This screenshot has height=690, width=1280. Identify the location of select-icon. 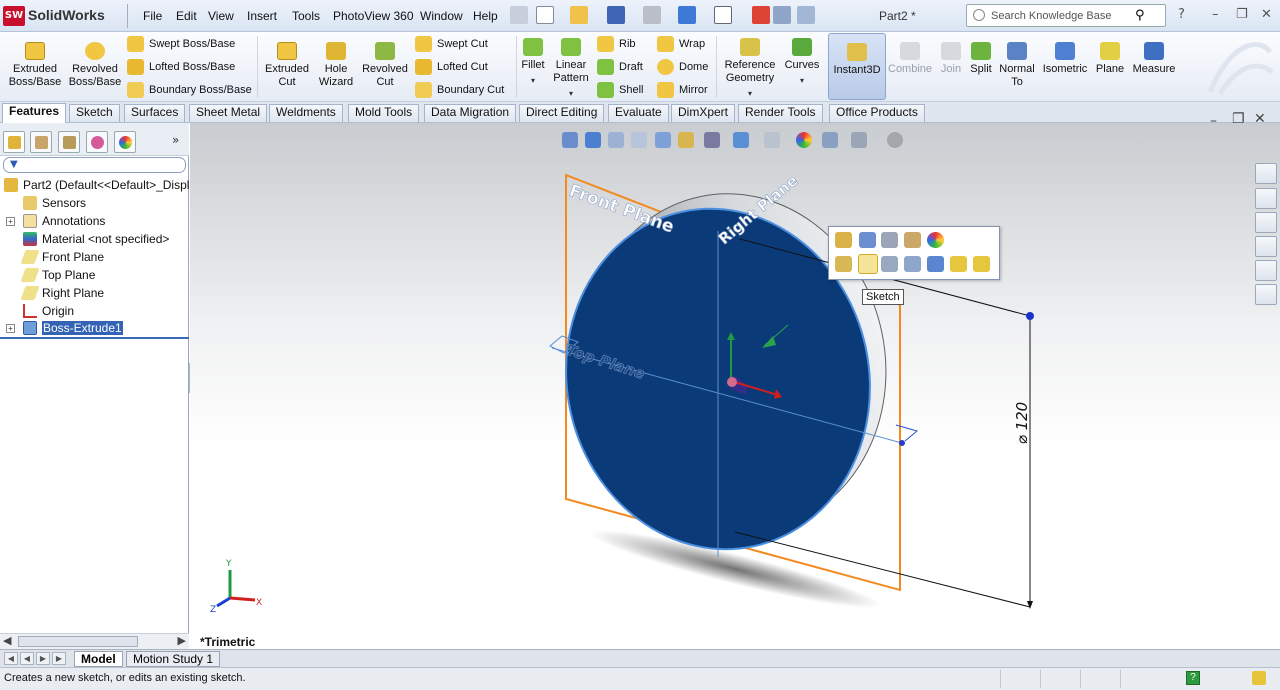
(723, 15).